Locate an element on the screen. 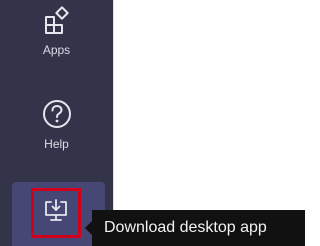 Image resolution: width=320 pixels, height=246 pixels. rail-item-help: Help is located at coordinates (56, 133).